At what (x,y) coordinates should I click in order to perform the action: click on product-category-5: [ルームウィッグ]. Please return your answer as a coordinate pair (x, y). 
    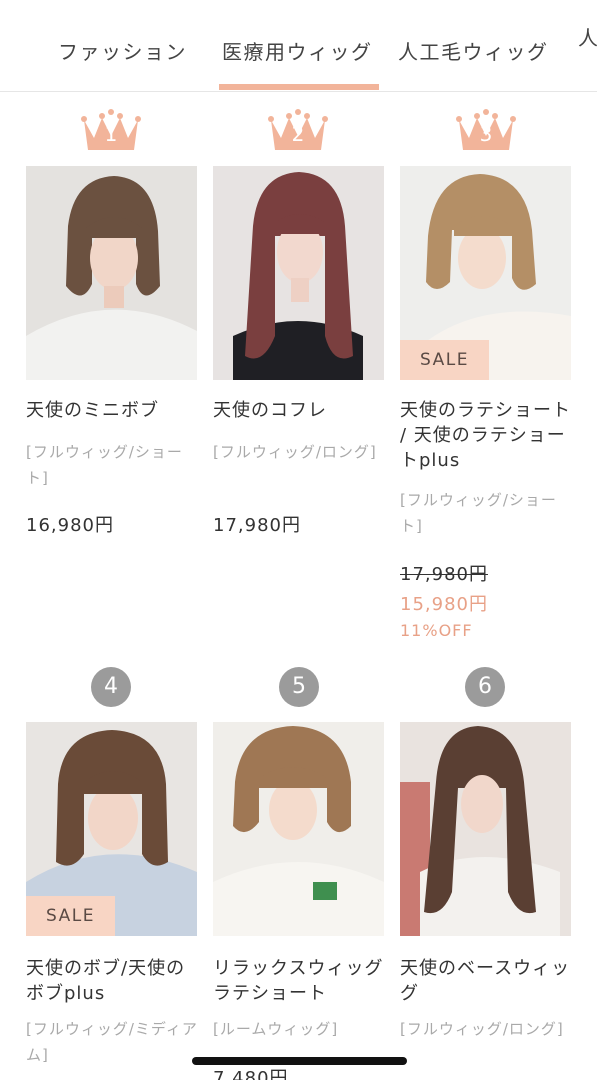
    Looking at the image, I should click on (276, 1029).